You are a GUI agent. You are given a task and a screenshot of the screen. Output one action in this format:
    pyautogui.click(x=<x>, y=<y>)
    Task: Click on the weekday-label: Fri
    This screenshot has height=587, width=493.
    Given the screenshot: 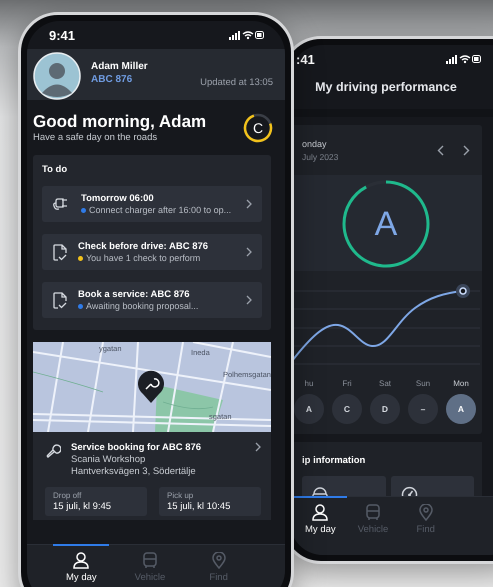 What is the action you would take?
    pyautogui.click(x=347, y=383)
    